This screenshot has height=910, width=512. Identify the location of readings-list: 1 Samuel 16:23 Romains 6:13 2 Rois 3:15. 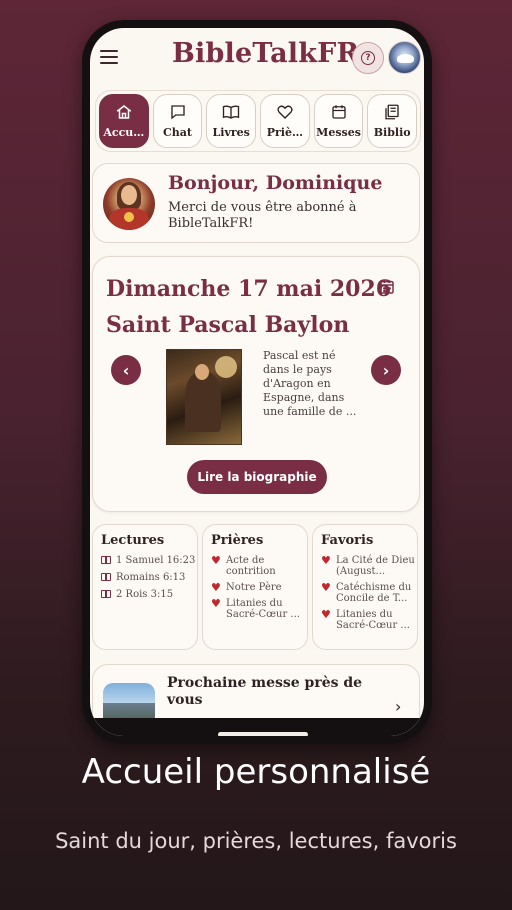
(149, 580).